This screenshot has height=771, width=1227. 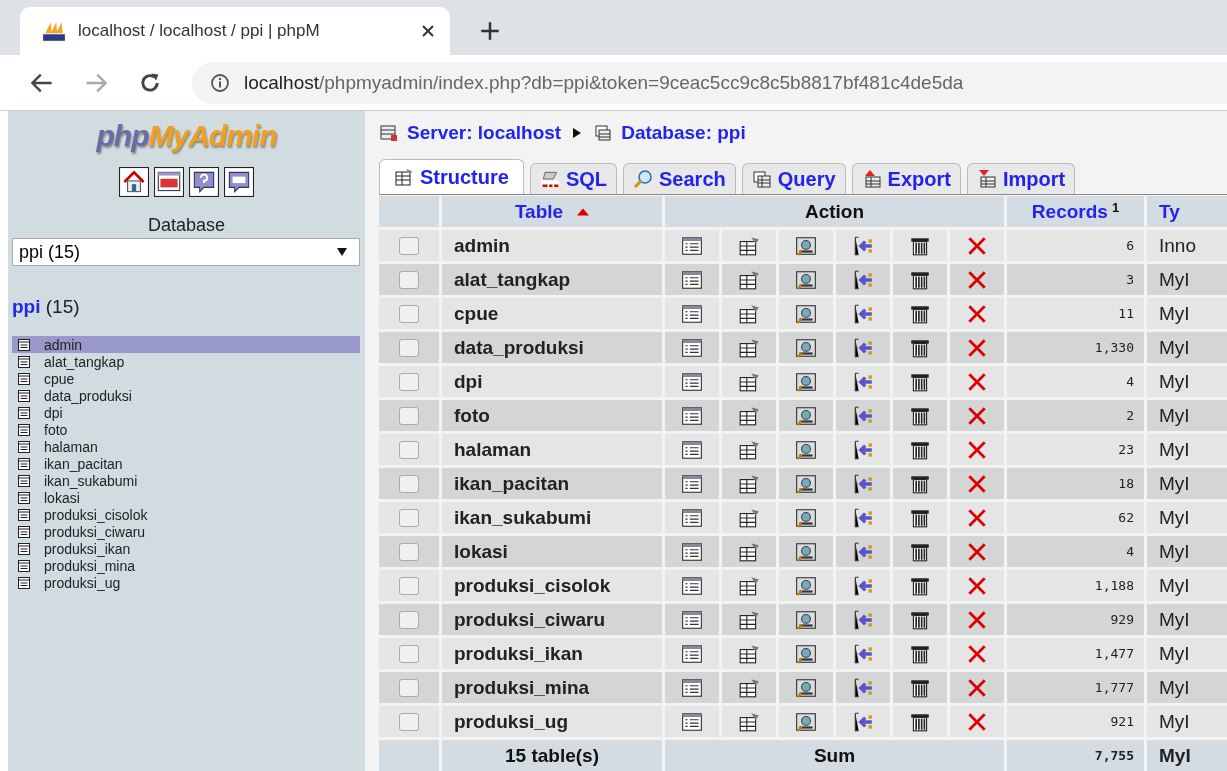 I want to click on tab: Export, so click(x=906, y=178).